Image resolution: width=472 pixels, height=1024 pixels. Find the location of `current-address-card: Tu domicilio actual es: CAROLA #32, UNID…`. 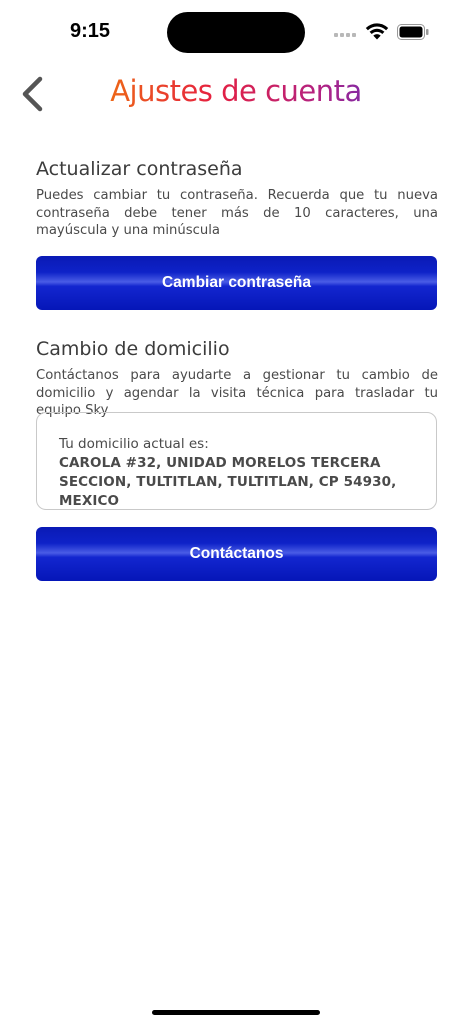

current-address-card: Tu domicilio actual es: CAROLA #32, UNID… is located at coordinates (236, 461).